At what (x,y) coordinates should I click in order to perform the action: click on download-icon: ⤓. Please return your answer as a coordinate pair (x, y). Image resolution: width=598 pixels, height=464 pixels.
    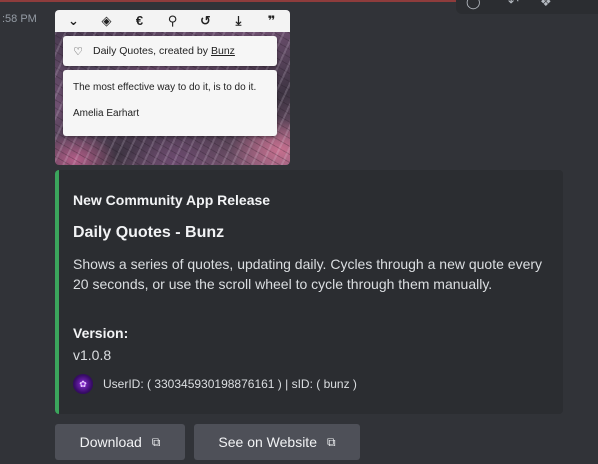
    Looking at the image, I should click on (238, 20).